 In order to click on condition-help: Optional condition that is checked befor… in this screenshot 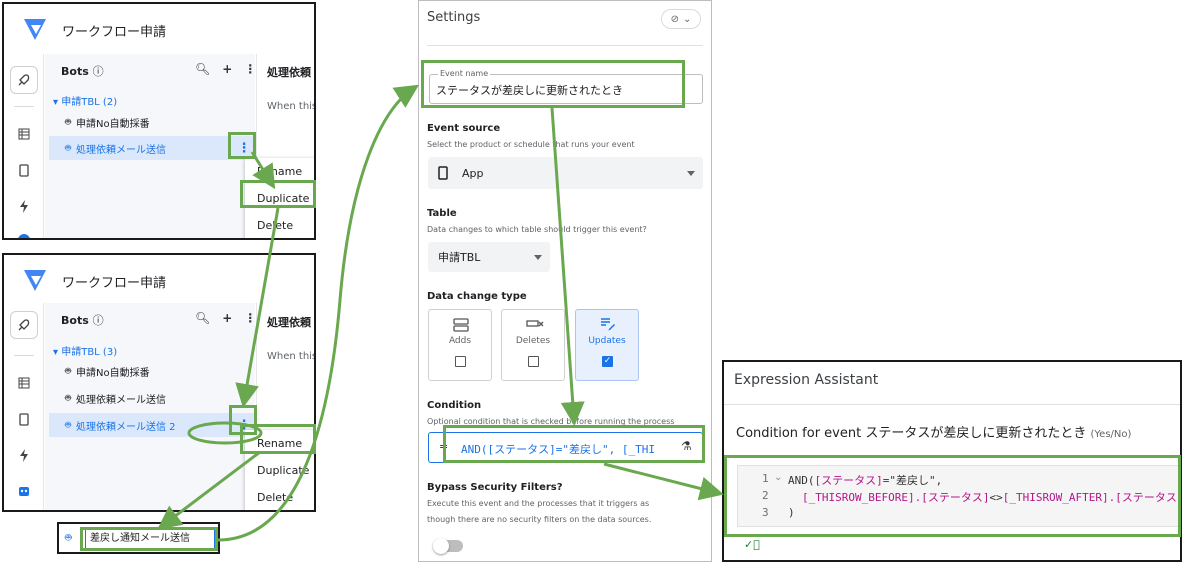, I will do `click(551, 421)`.